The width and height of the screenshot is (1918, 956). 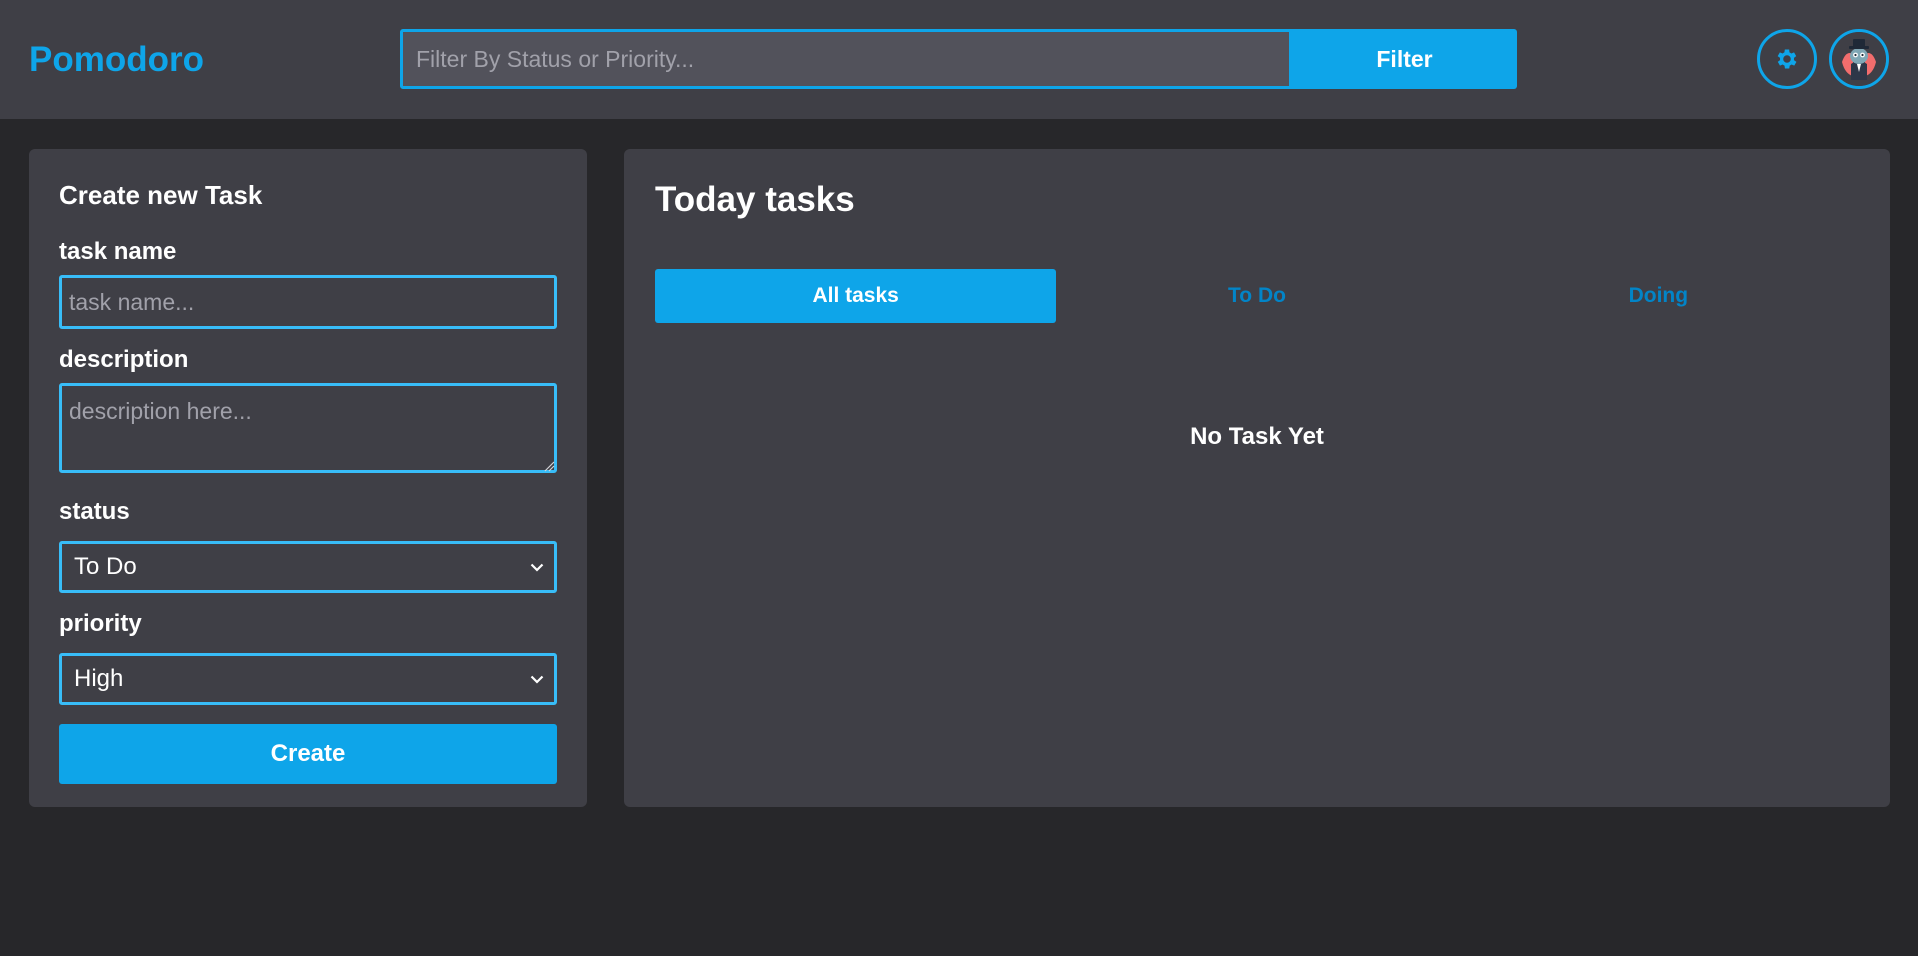 I want to click on priority-select: High, so click(x=308, y=679).